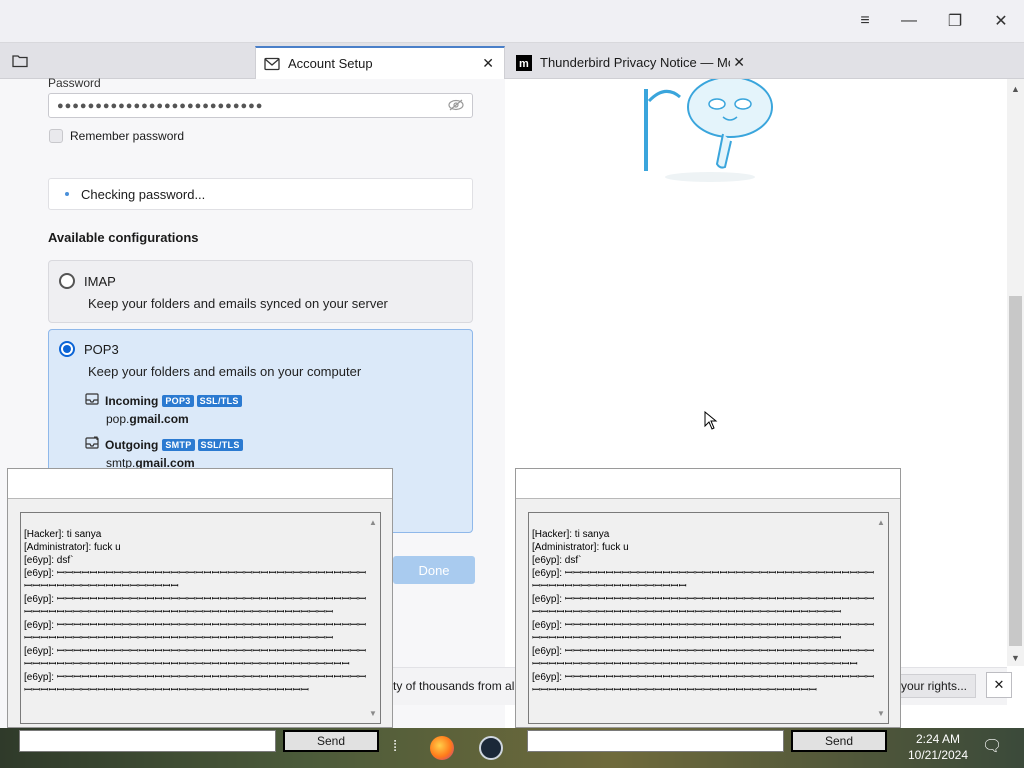 This screenshot has width=1024, height=768. What do you see at coordinates (395, 746) in the screenshot?
I see `task-view-icon: ⁞` at bounding box center [395, 746].